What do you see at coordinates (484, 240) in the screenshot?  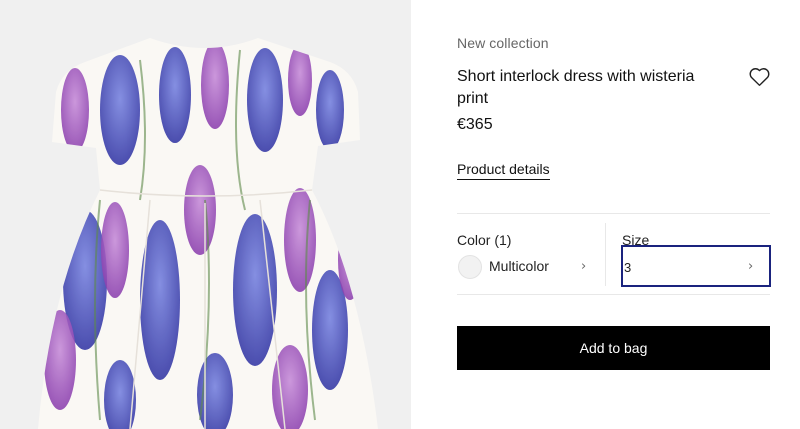 I see `color-label: Color (1)` at bounding box center [484, 240].